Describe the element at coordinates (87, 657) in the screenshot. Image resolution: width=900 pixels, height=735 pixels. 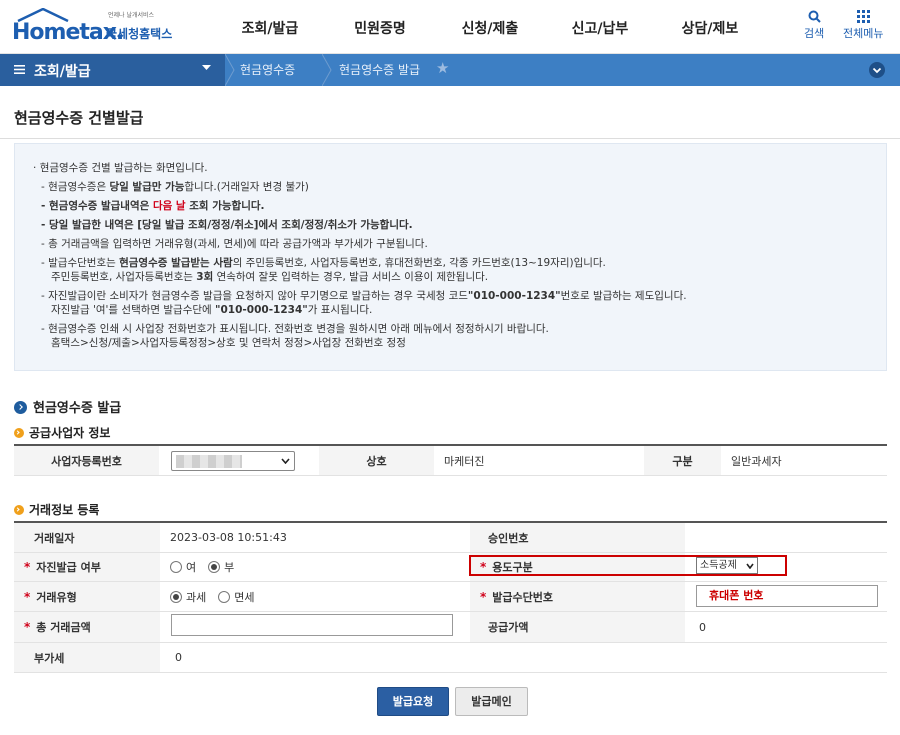
I see `vat-label: 부가세` at that location.